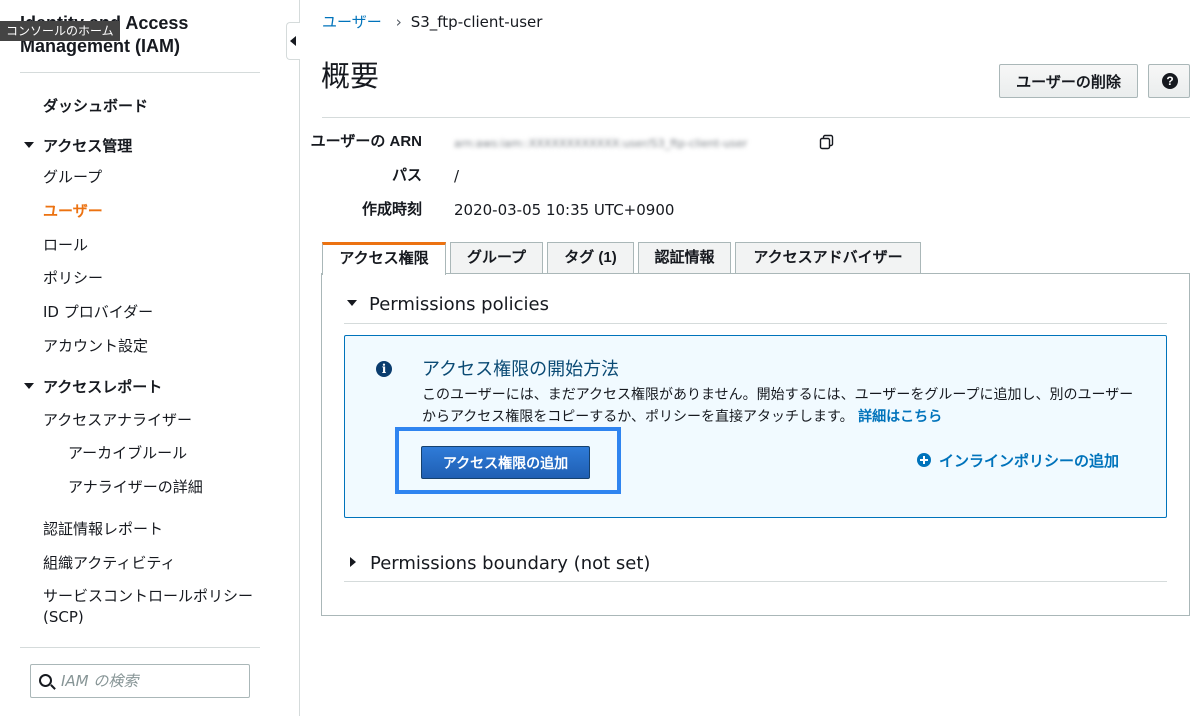 This screenshot has width=1200, height=716. I want to click on sidebar-item-policies: ポリシー, so click(73, 278).